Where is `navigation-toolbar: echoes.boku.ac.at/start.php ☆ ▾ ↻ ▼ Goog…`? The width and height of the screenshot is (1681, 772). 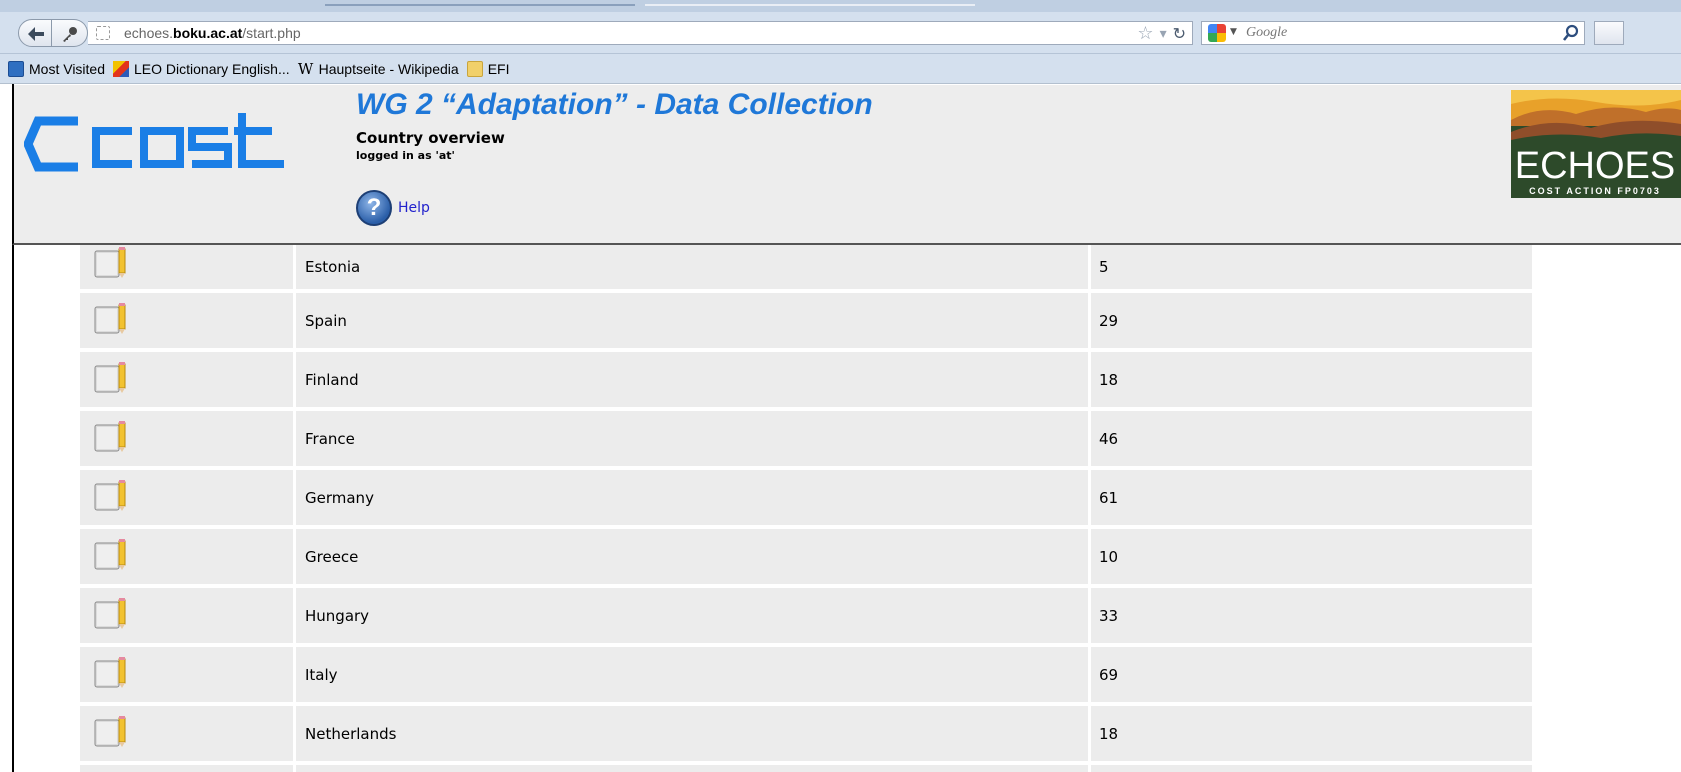 navigation-toolbar: echoes.boku.ac.at/start.php ☆ ▾ ↻ ▼ Goog… is located at coordinates (840, 33).